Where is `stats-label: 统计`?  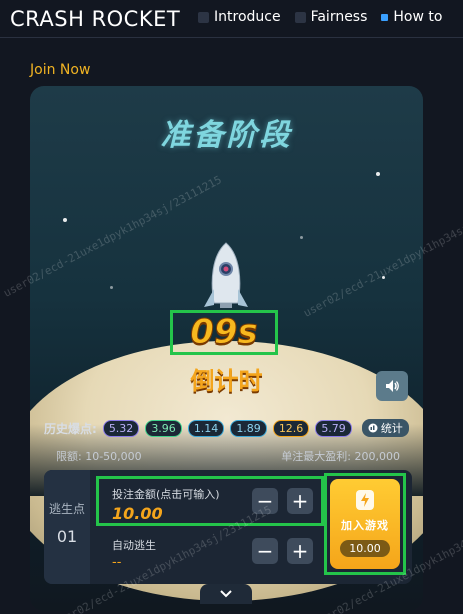
stats-label: 统计 is located at coordinates (391, 428).